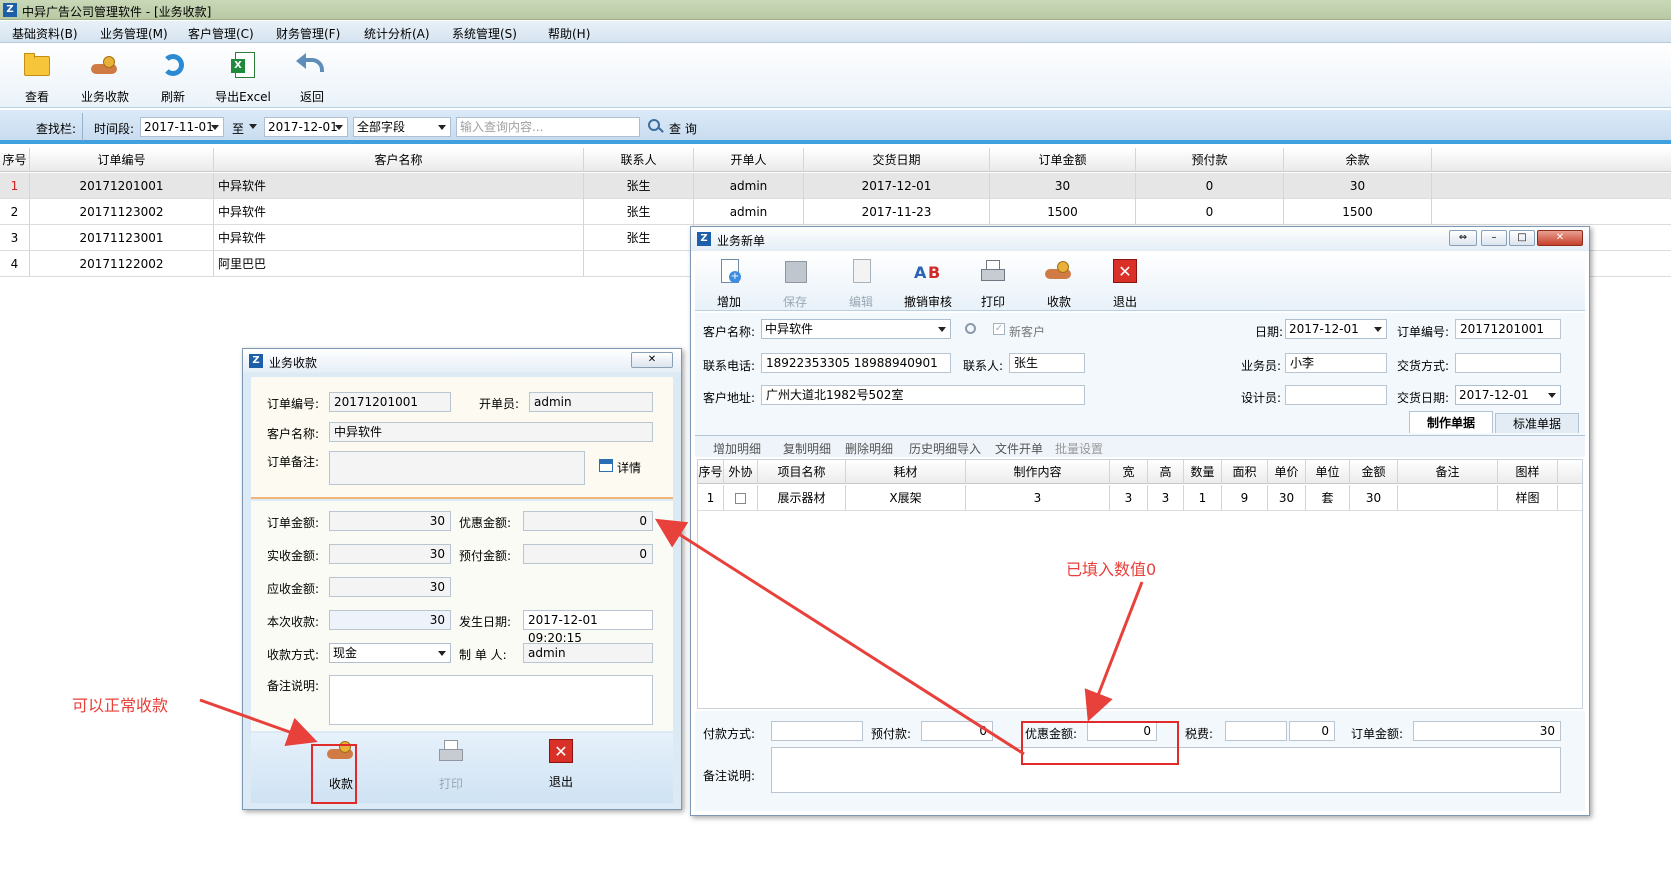  Describe the element at coordinates (221, 33) in the screenshot. I see `menu-customer: 客户管理(C)` at that location.